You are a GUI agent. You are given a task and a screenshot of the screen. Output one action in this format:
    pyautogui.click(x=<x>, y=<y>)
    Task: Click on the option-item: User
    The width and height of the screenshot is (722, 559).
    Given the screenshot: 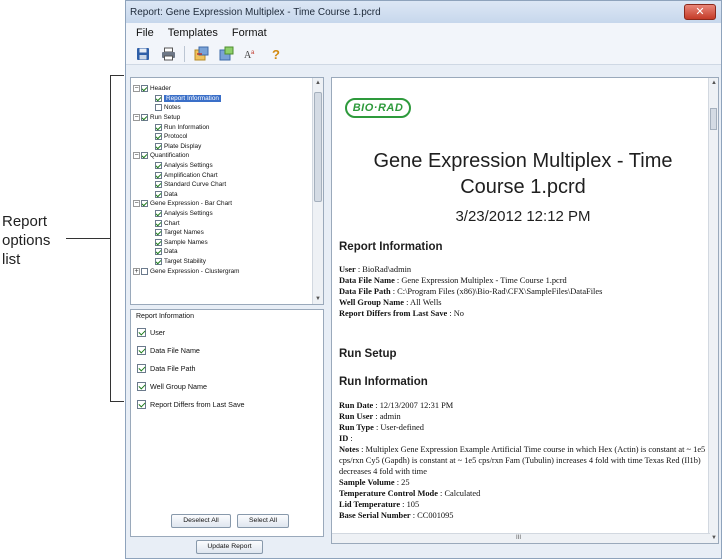 What is the action you would take?
    pyautogui.click(x=227, y=332)
    